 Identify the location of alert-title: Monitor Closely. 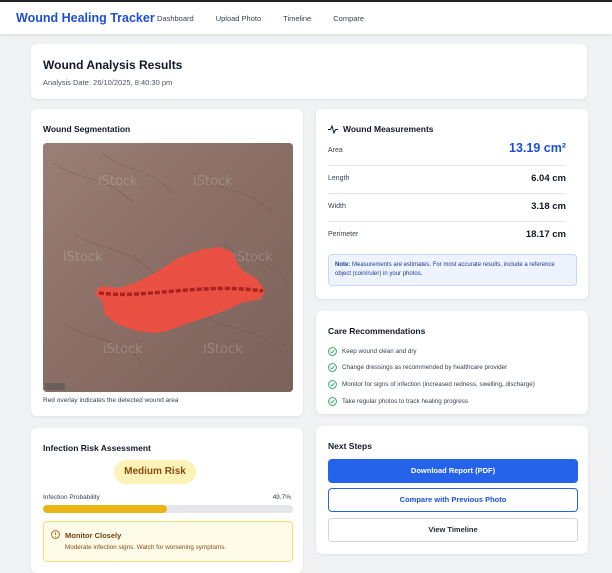
(93, 535).